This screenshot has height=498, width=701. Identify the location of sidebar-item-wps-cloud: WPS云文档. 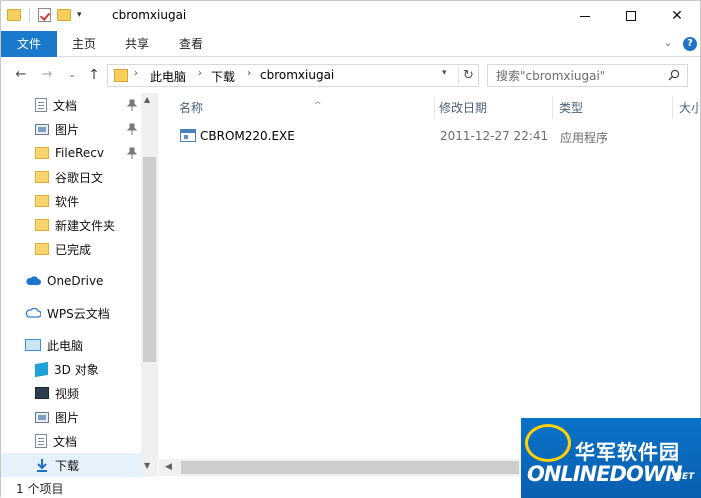
(71, 313).